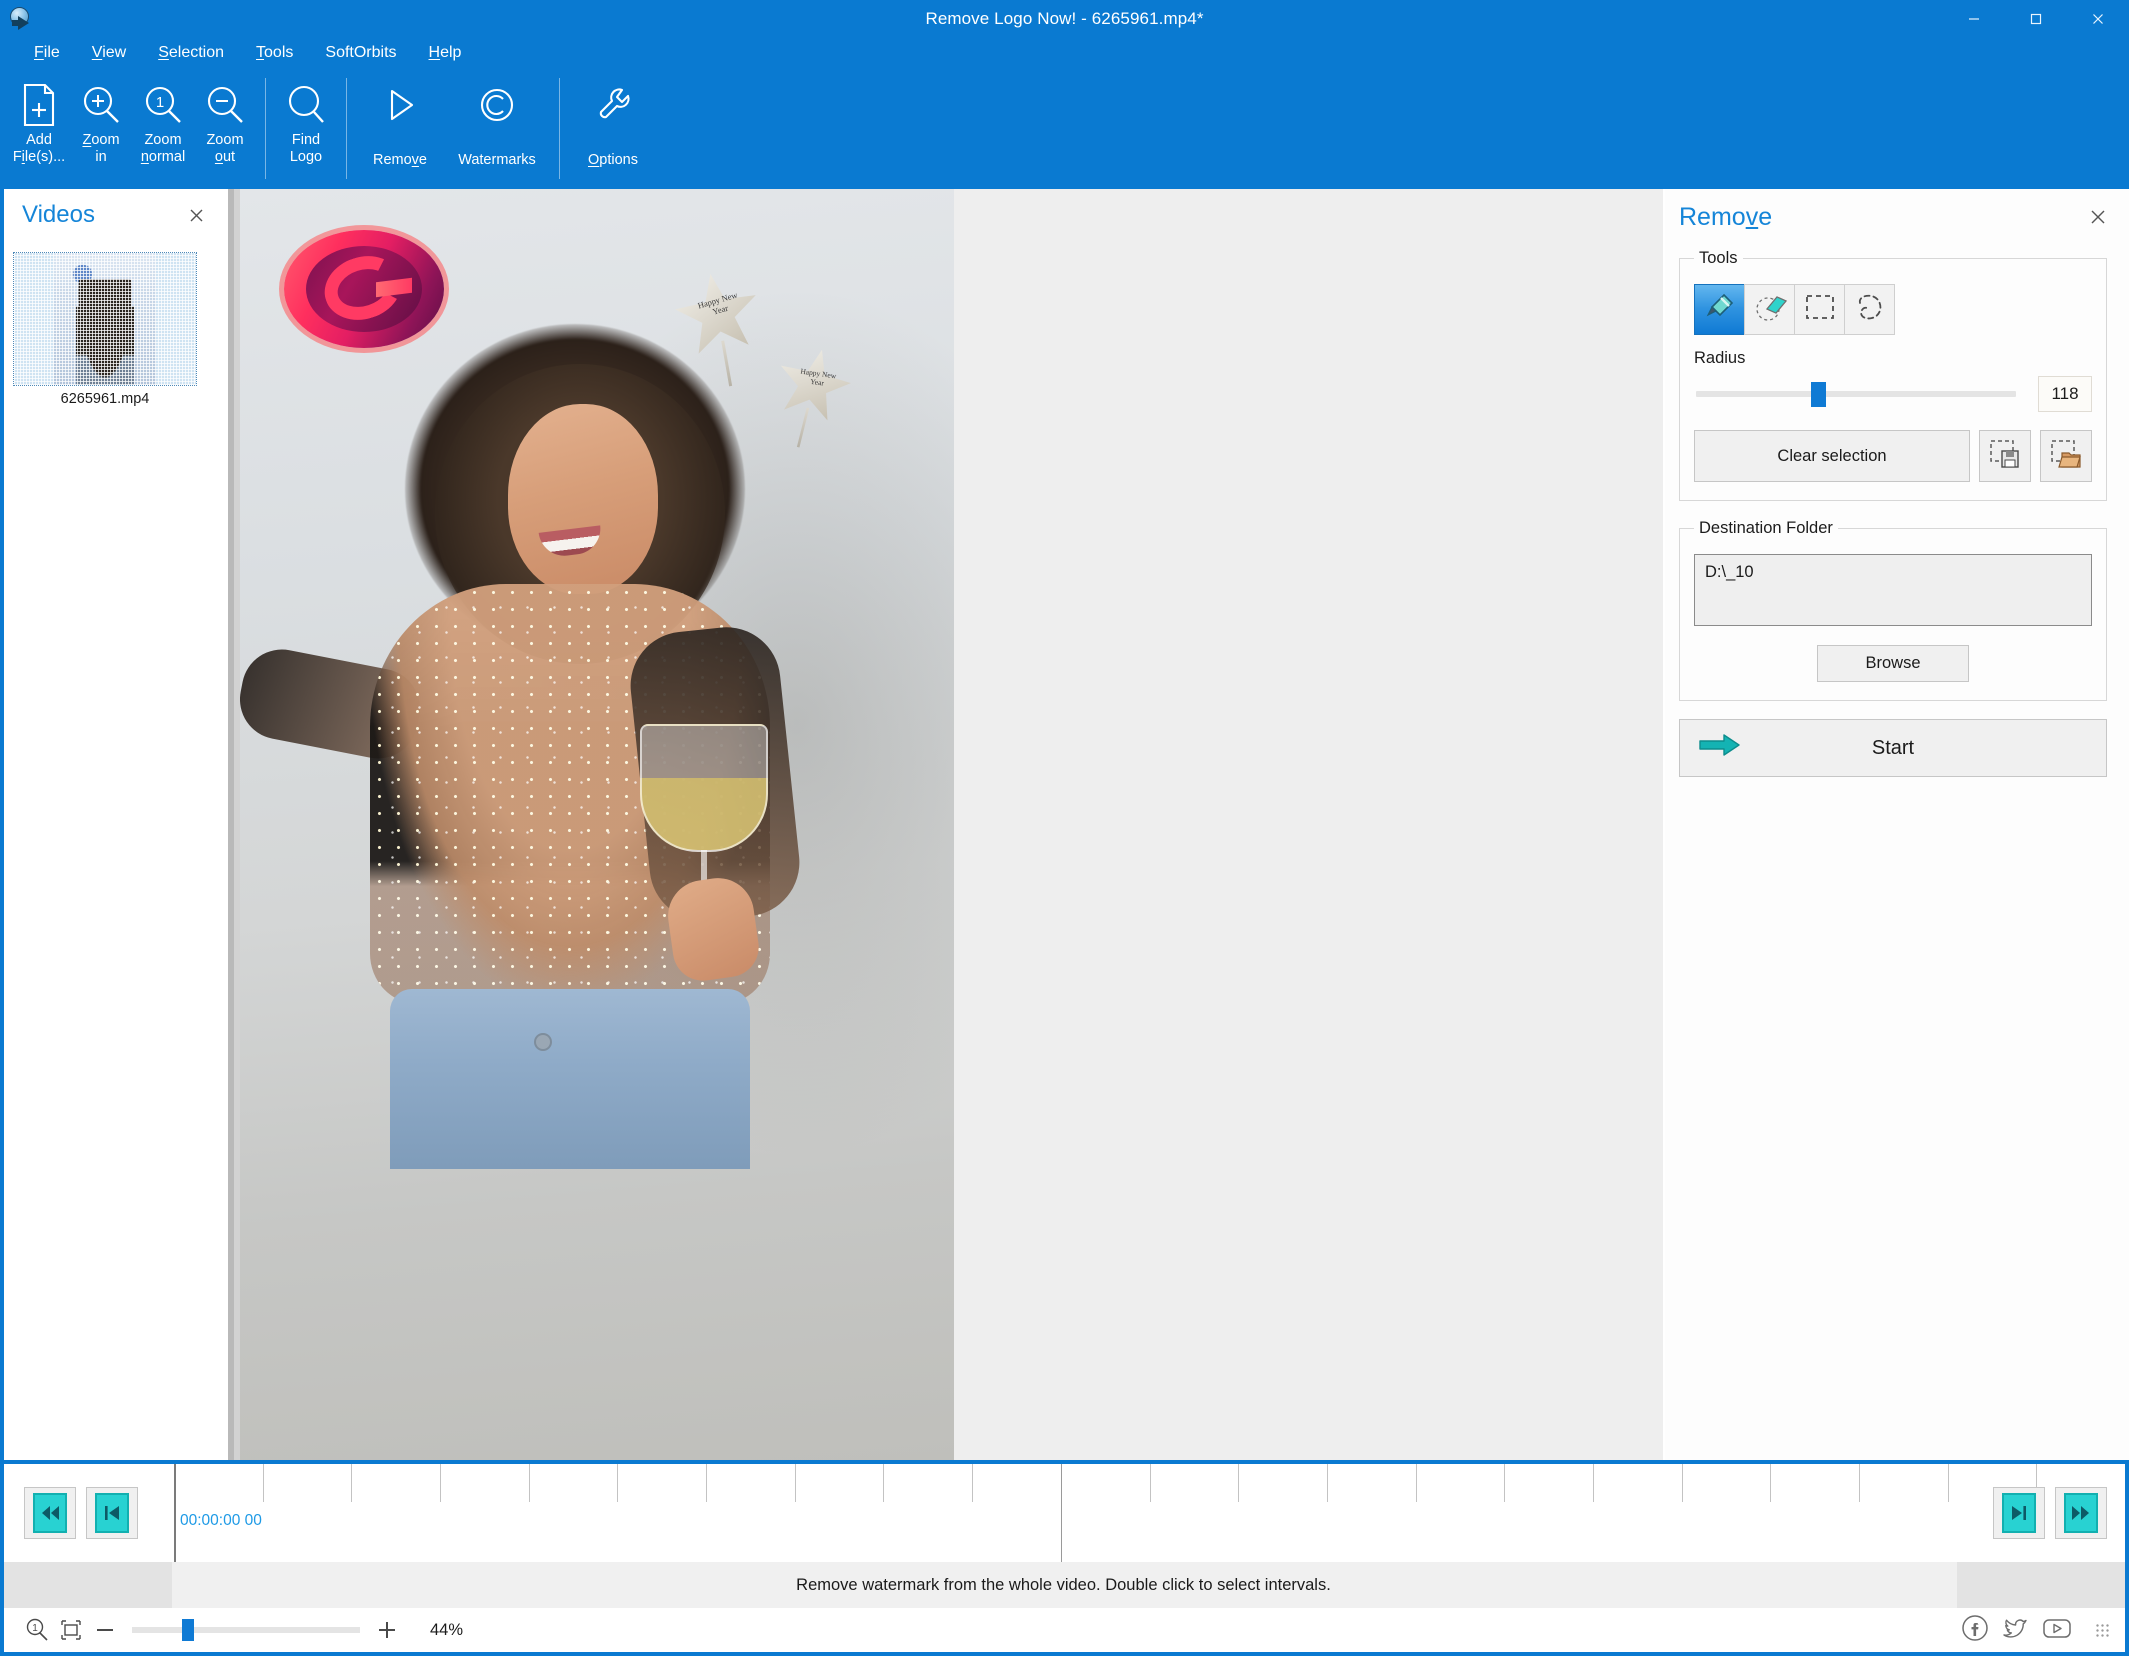 This screenshot has height=1656, width=2129. What do you see at coordinates (1149, 1513) in the screenshot?
I see `timeline-ruler: 00:00:00 00` at bounding box center [1149, 1513].